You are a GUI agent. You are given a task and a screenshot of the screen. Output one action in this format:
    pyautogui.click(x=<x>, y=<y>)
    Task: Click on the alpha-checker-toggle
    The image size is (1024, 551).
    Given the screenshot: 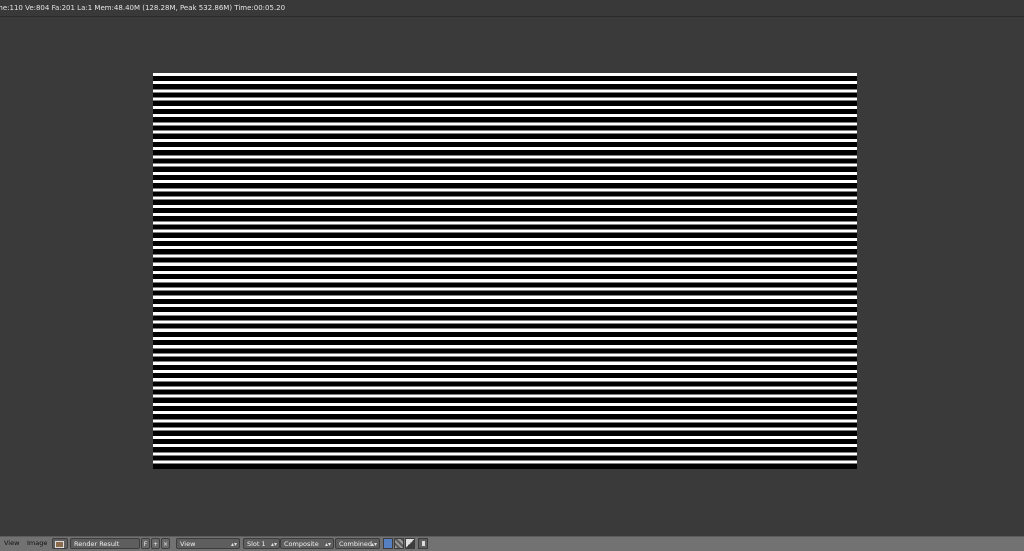 What is the action you would take?
    pyautogui.click(x=399, y=543)
    